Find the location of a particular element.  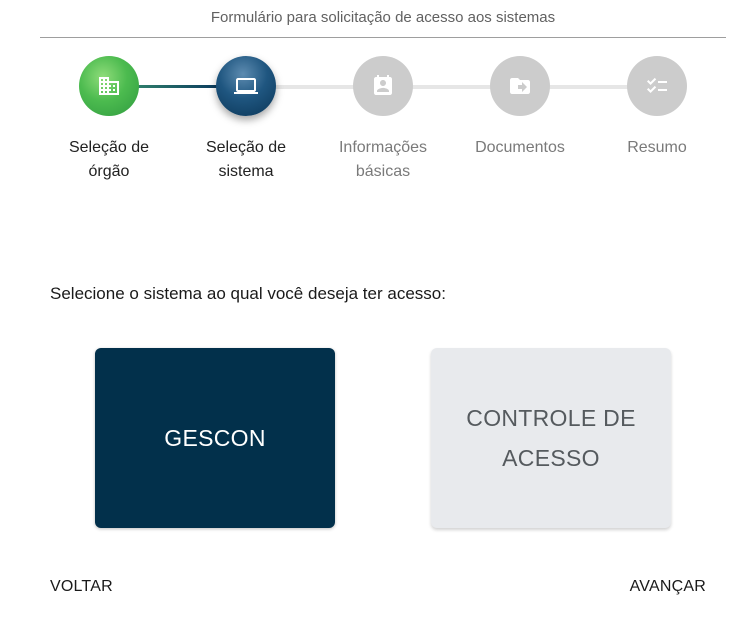

step-circle-completed is located at coordinates (109, 86).